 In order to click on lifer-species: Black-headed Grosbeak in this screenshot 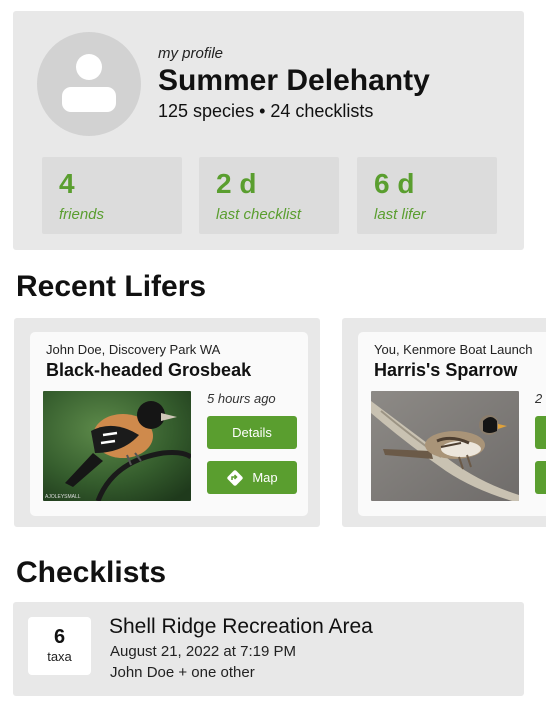, I will do `click(149, 370)`.